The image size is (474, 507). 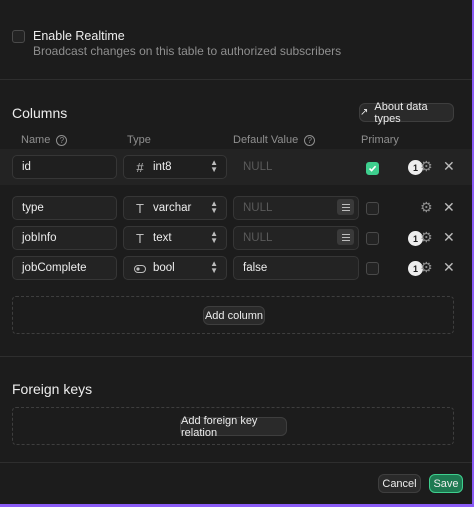 What do you see at coordinates (236, 209) in the screenshot?
I see `table-row: type T varchar ▲ ▼ NULL ⚙ ✕` at bounding box center [236, 209].